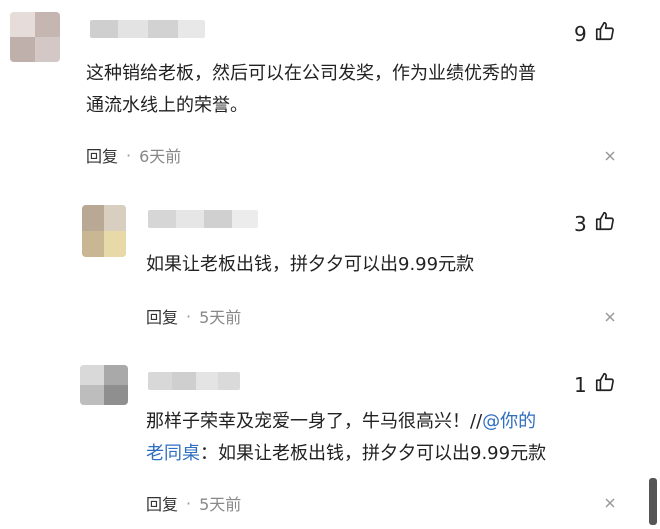  Describe the element at coordinates (653, 501) in the screenshot. I see `scrollbar` at that location.